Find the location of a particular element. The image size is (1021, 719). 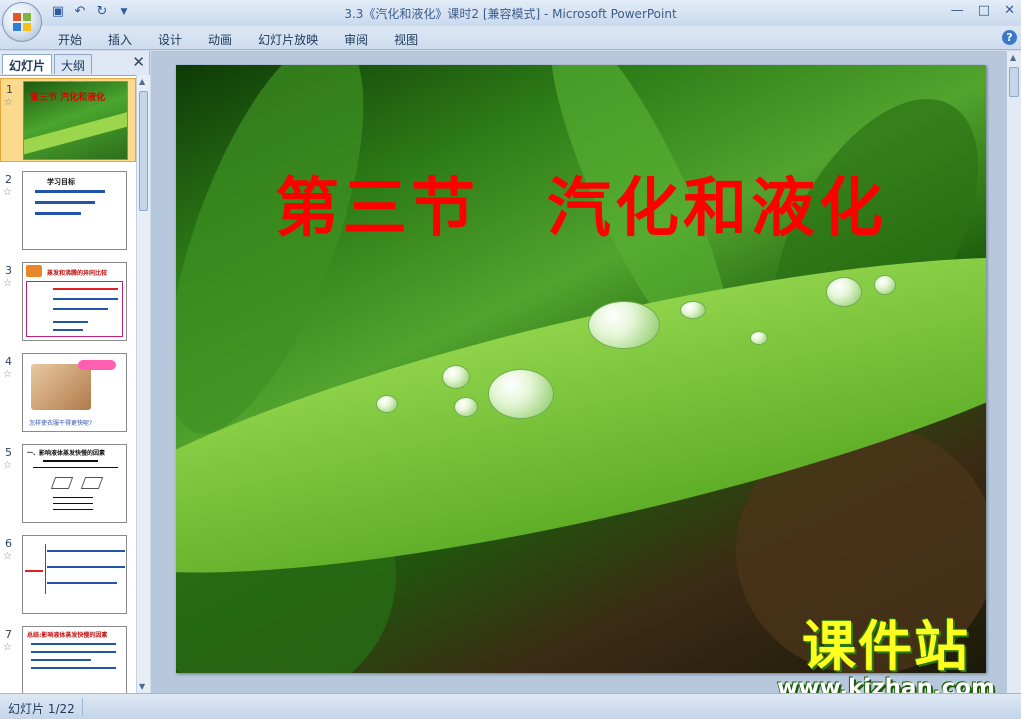

slide-thumbnail-6: 6 ☆ is located at coordinates (68, 575).